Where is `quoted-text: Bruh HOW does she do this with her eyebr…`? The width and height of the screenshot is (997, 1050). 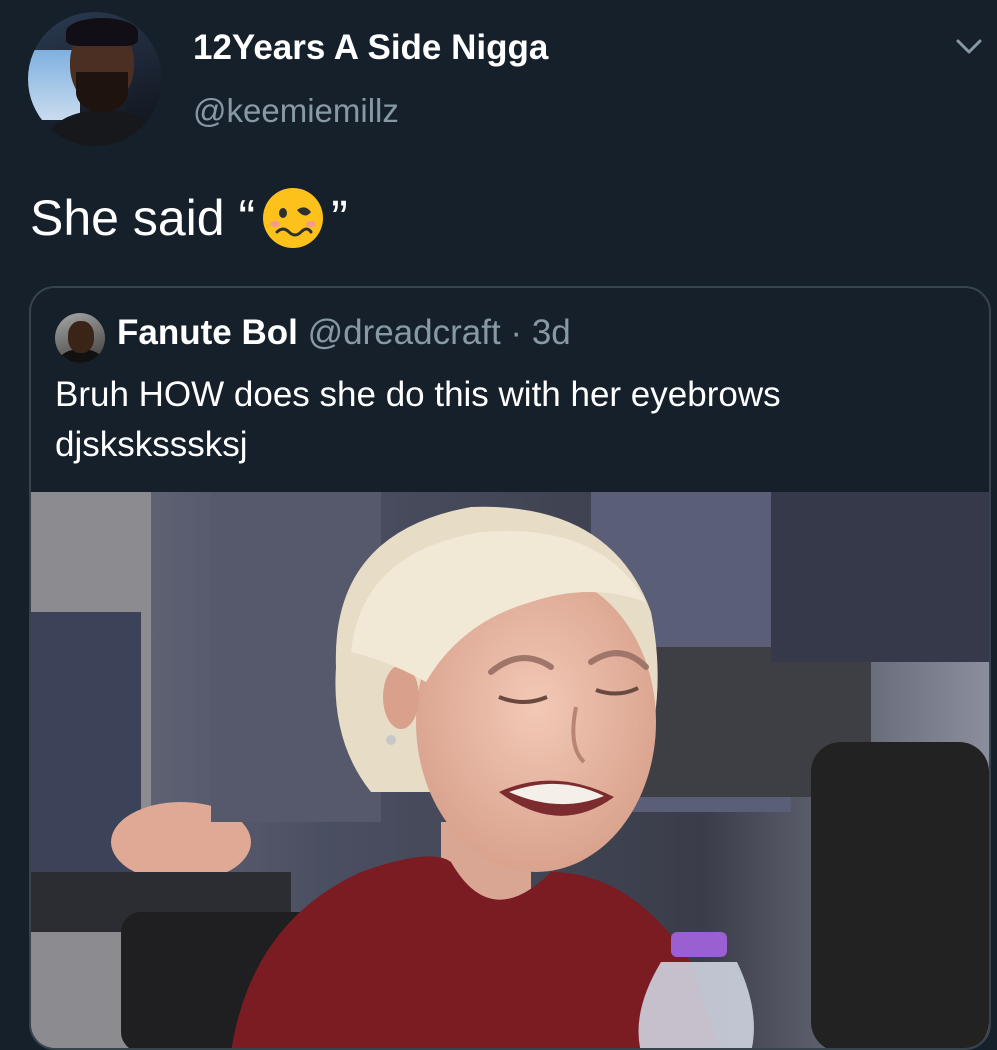 quoted-text: Bruh HOW does she do this with her eyebr… is located at coordinates (418, 419).